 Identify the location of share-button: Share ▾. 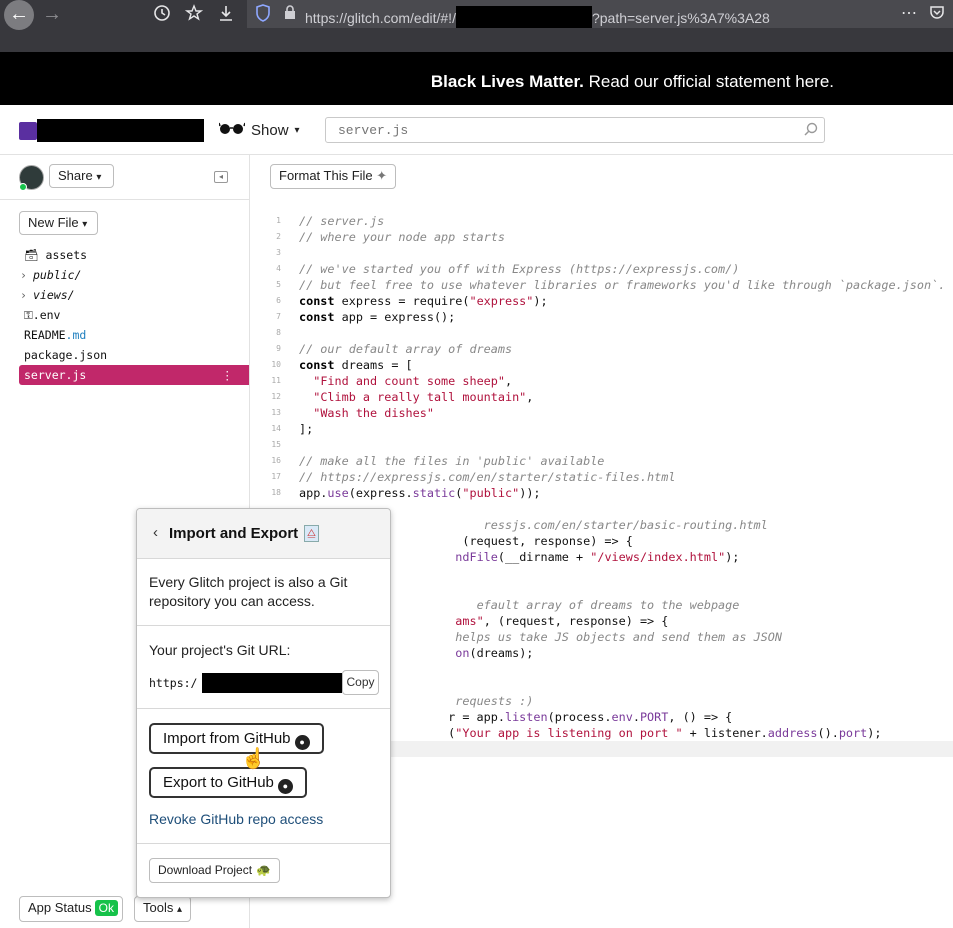
(81, 176).